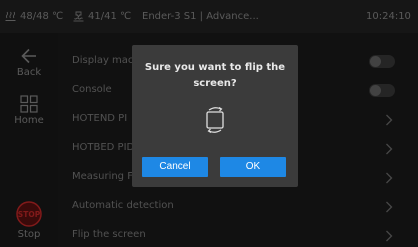 Image resolution: width=418 pixels, height=247 pixels. Describe the element at coordinates (215, 120) in the screenshot. I see `screen-flip-icon` at that location.